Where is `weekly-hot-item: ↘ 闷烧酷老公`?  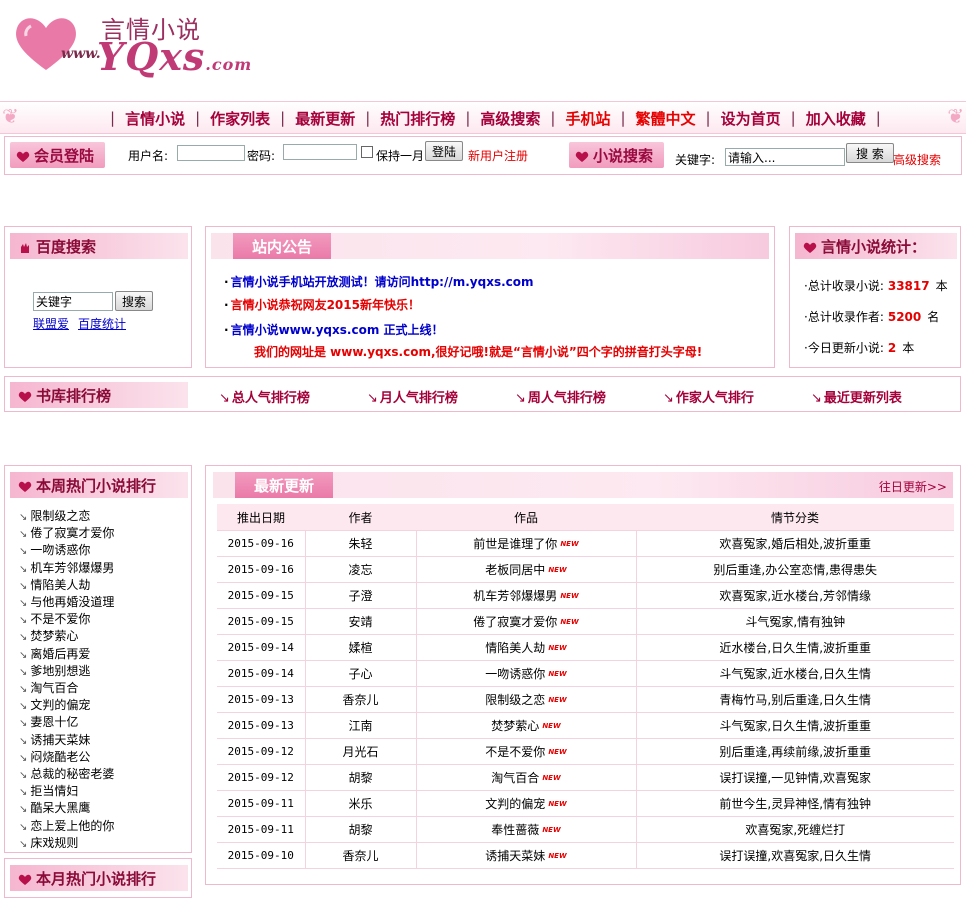
weekly-hot-item: ↘ 闷烧酷老公 is located at coordinates (54, 756).